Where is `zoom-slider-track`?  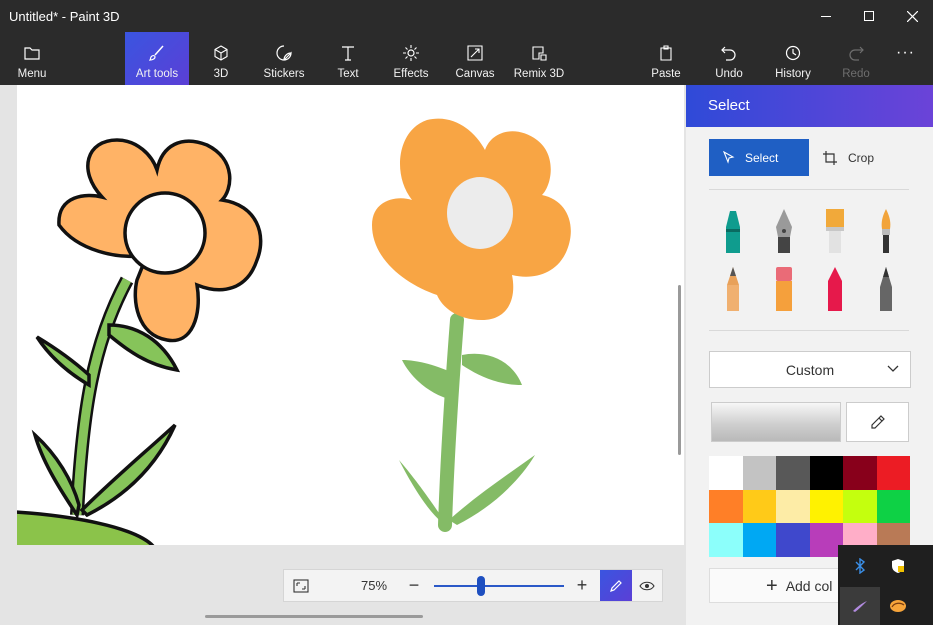 zoom-slider-track is located at coordinates (499, 586).